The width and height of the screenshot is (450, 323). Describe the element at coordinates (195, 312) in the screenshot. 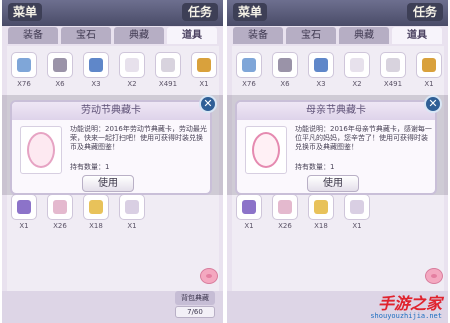

I see `capacity-indicator: 7/60` at that location.